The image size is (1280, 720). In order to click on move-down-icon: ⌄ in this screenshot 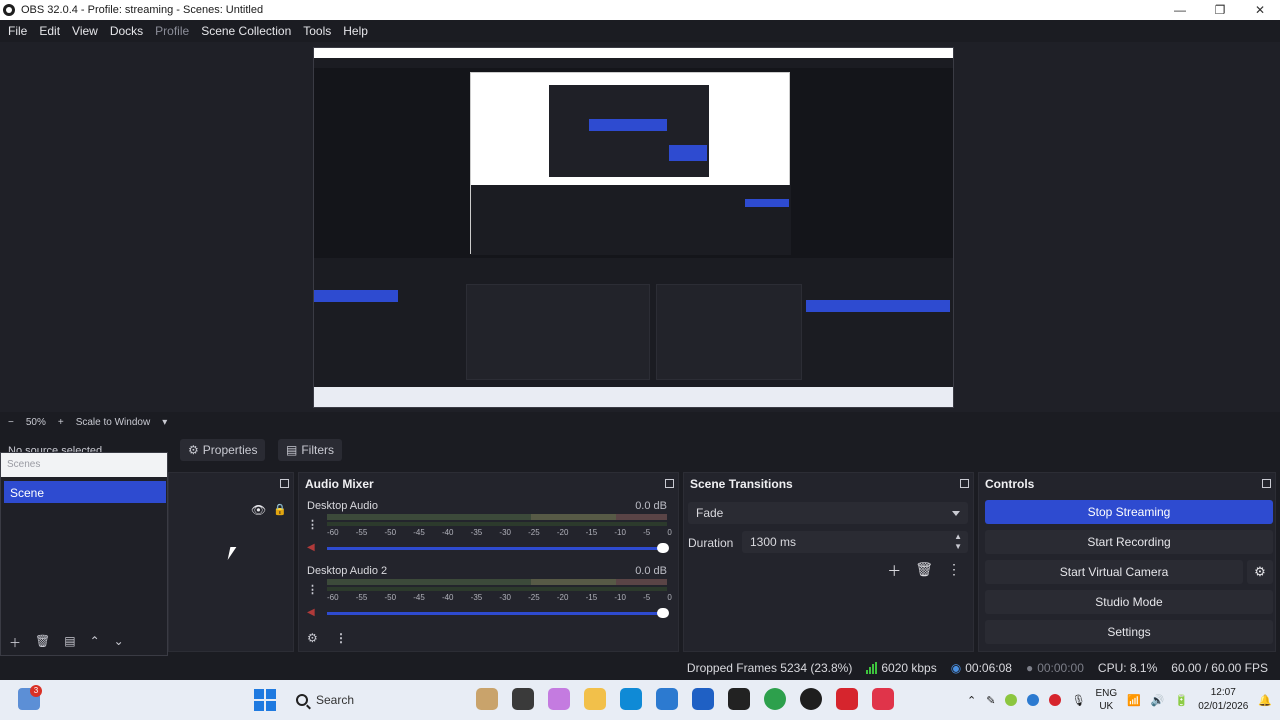, I will do `click(119, 642)`.